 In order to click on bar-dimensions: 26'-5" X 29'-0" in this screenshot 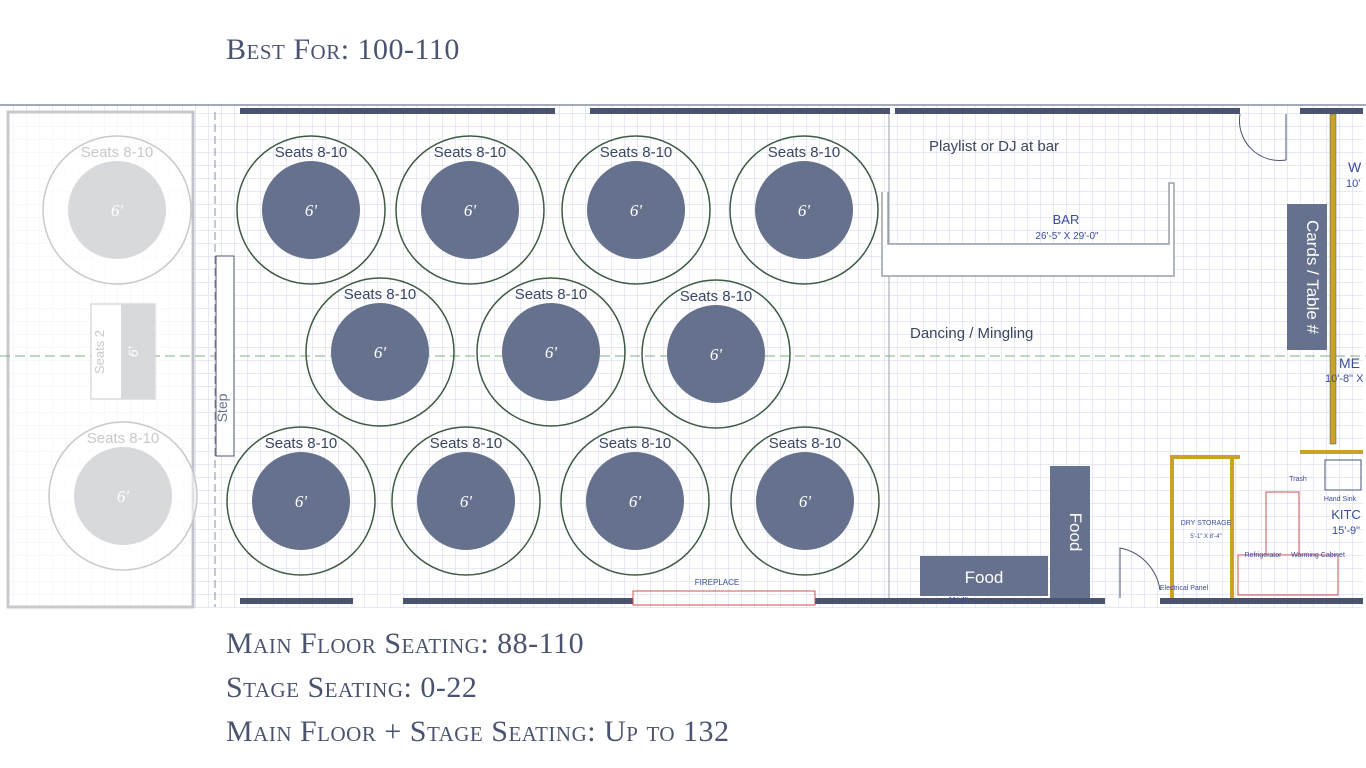, I will do `click(1067, 236)`.